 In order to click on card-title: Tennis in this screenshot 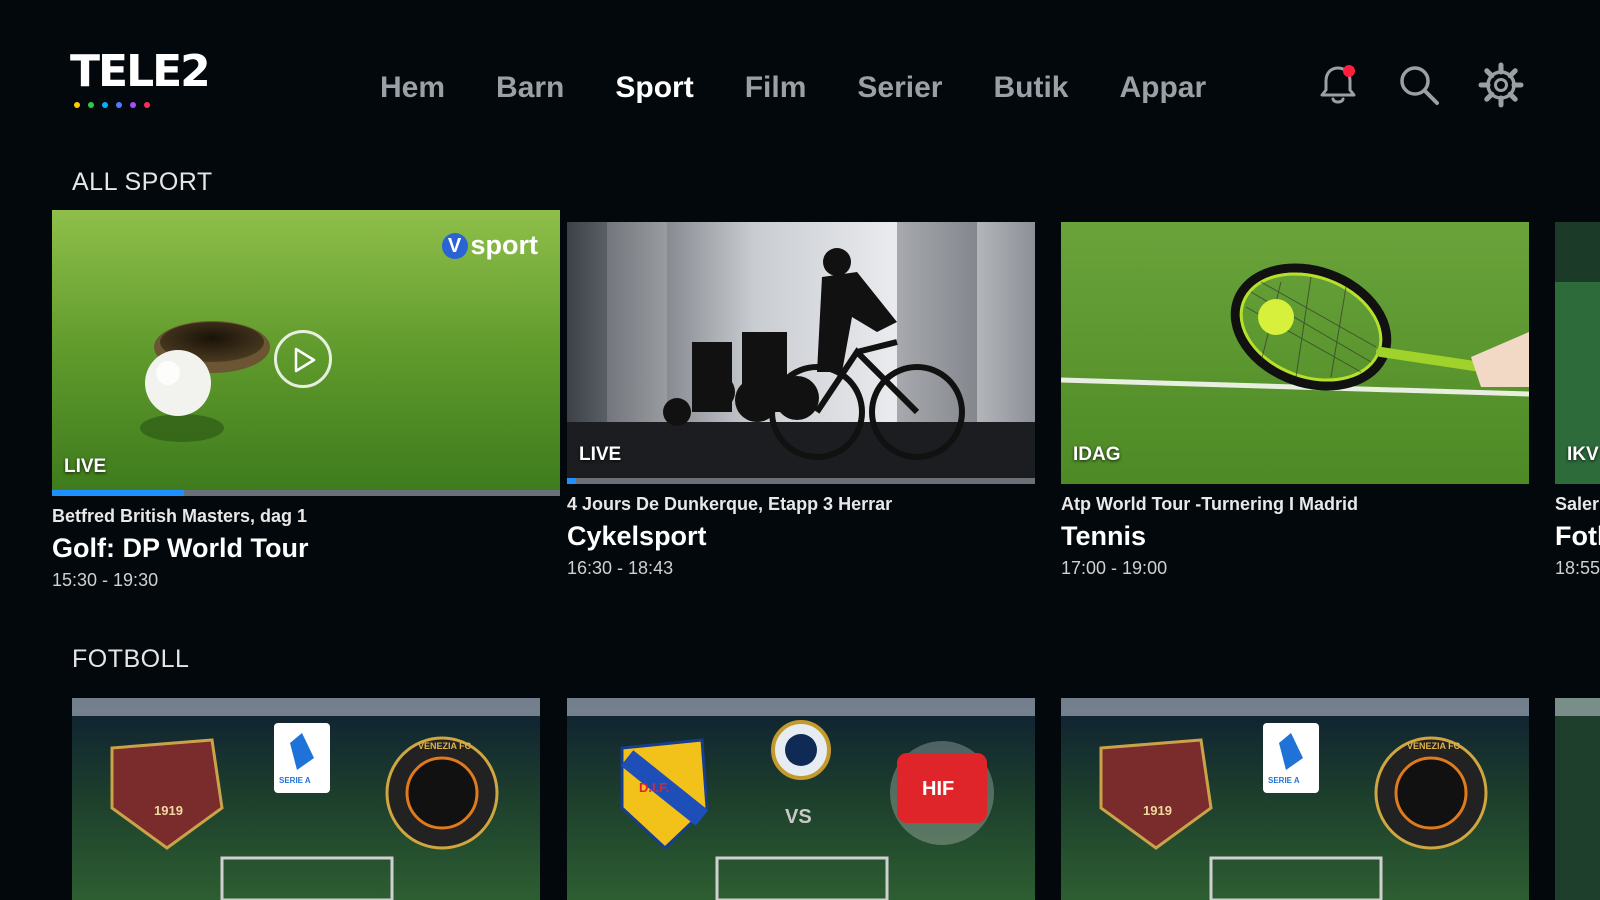, I will do `click(1104, 536)`.